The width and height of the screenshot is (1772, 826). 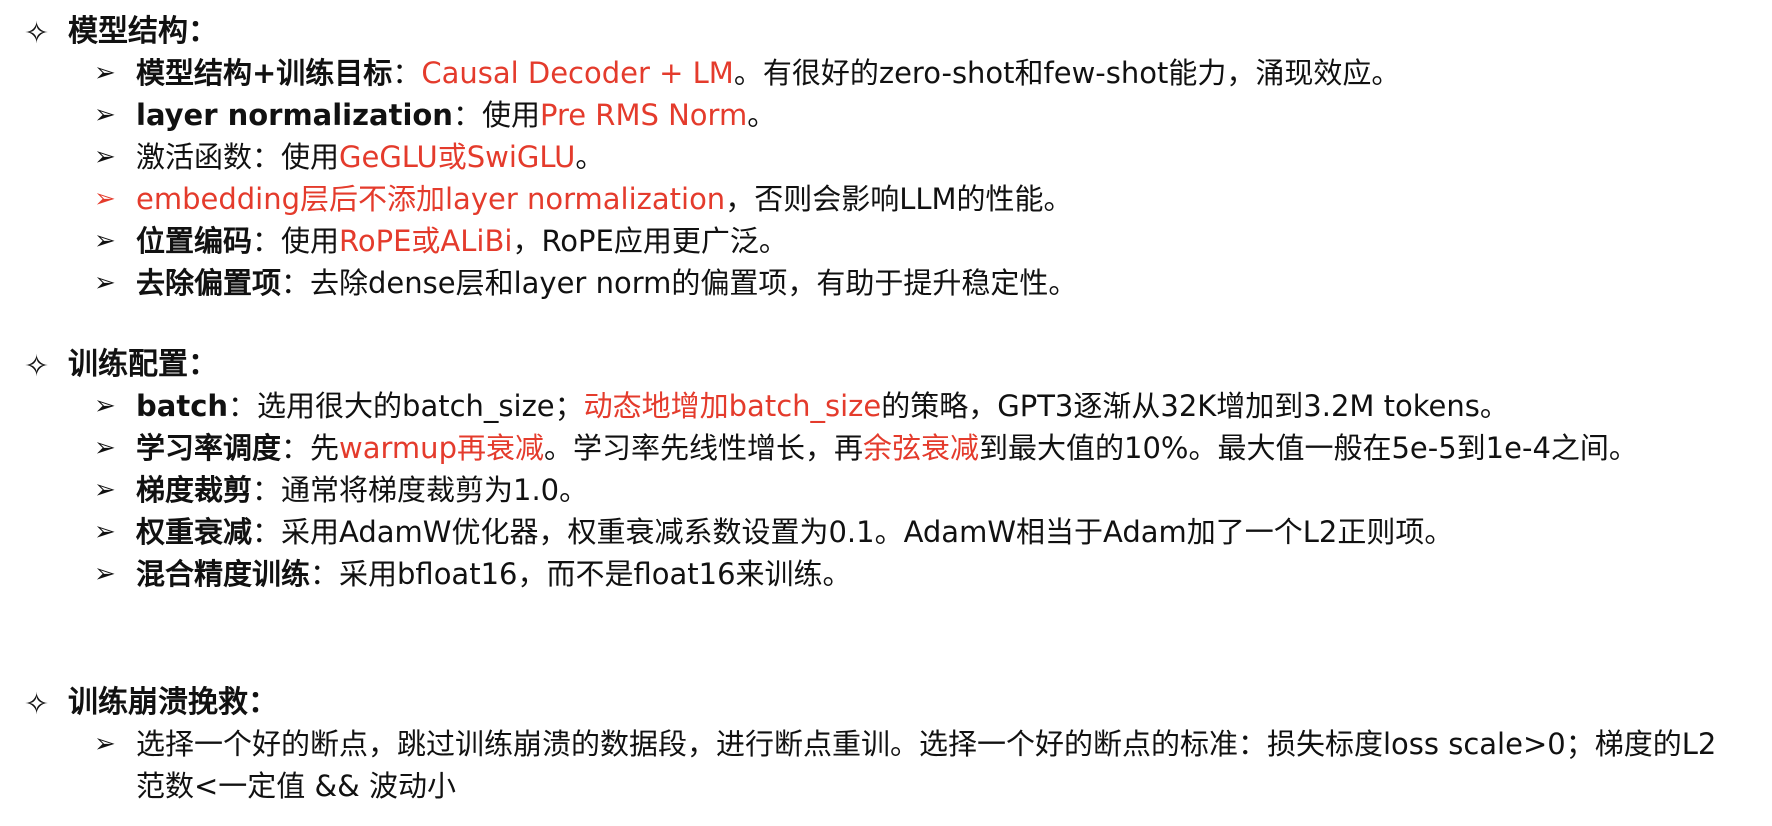 What do you see at coordinates (264, 73) in the screenshot?
I see `item-key: 模型结构+训练目标` at bounding box center [264, 73].